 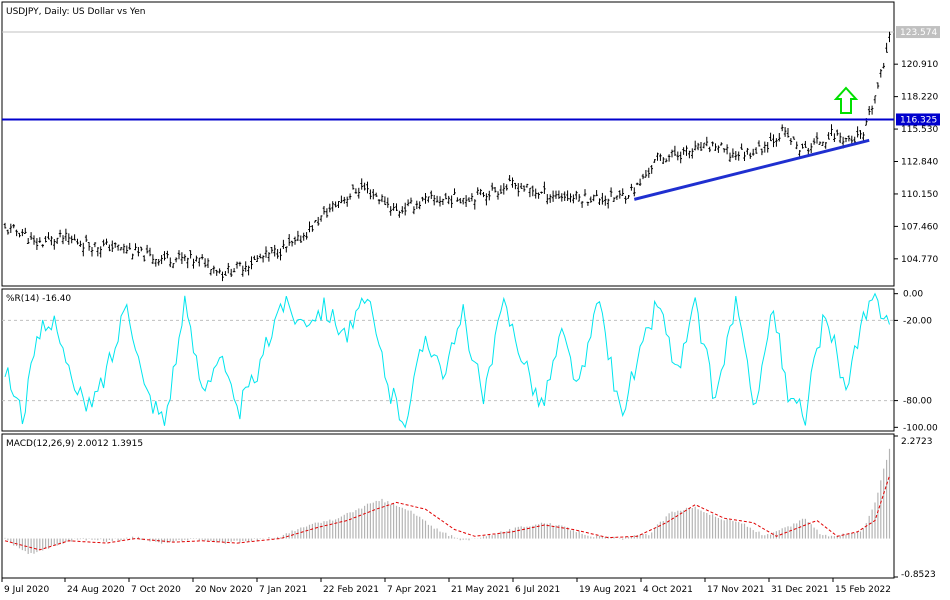 What do you see at coordinates (537, 590) in the screenshot?
I see `x-tick-label: 6 Jul 2021` at bounding box center [537, 590].